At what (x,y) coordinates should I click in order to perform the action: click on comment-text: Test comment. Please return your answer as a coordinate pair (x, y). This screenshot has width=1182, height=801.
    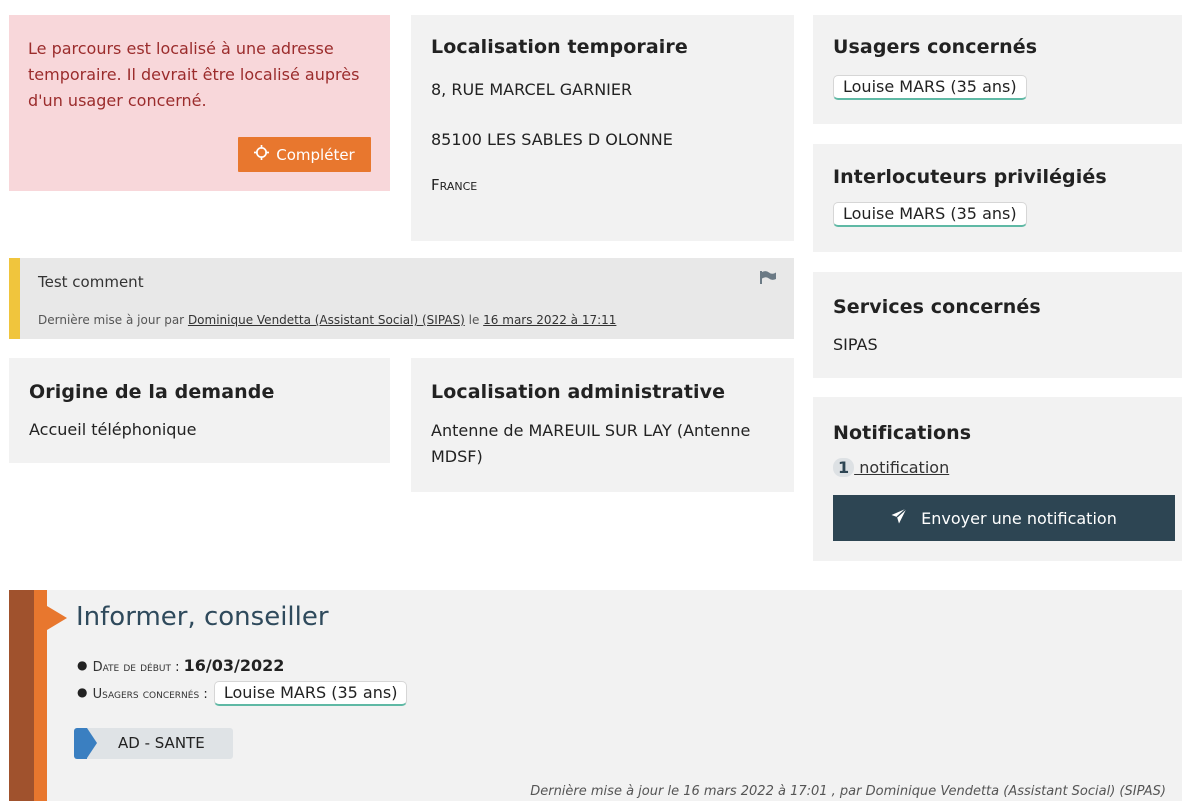
    Looking at the image, I should click on (91, 282).